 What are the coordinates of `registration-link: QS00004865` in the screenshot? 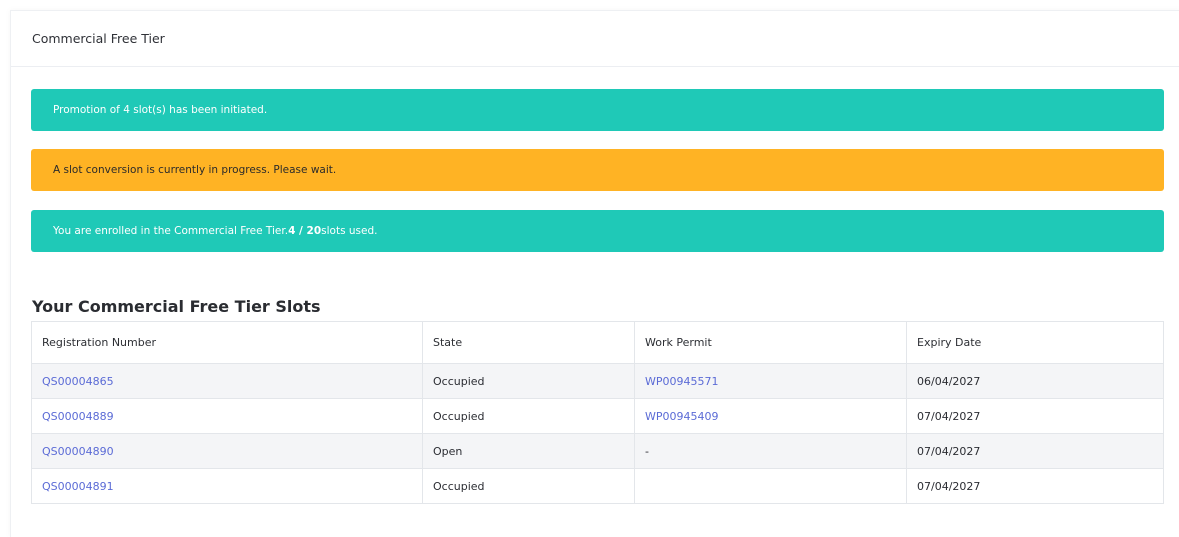 It's located at (78, 381).